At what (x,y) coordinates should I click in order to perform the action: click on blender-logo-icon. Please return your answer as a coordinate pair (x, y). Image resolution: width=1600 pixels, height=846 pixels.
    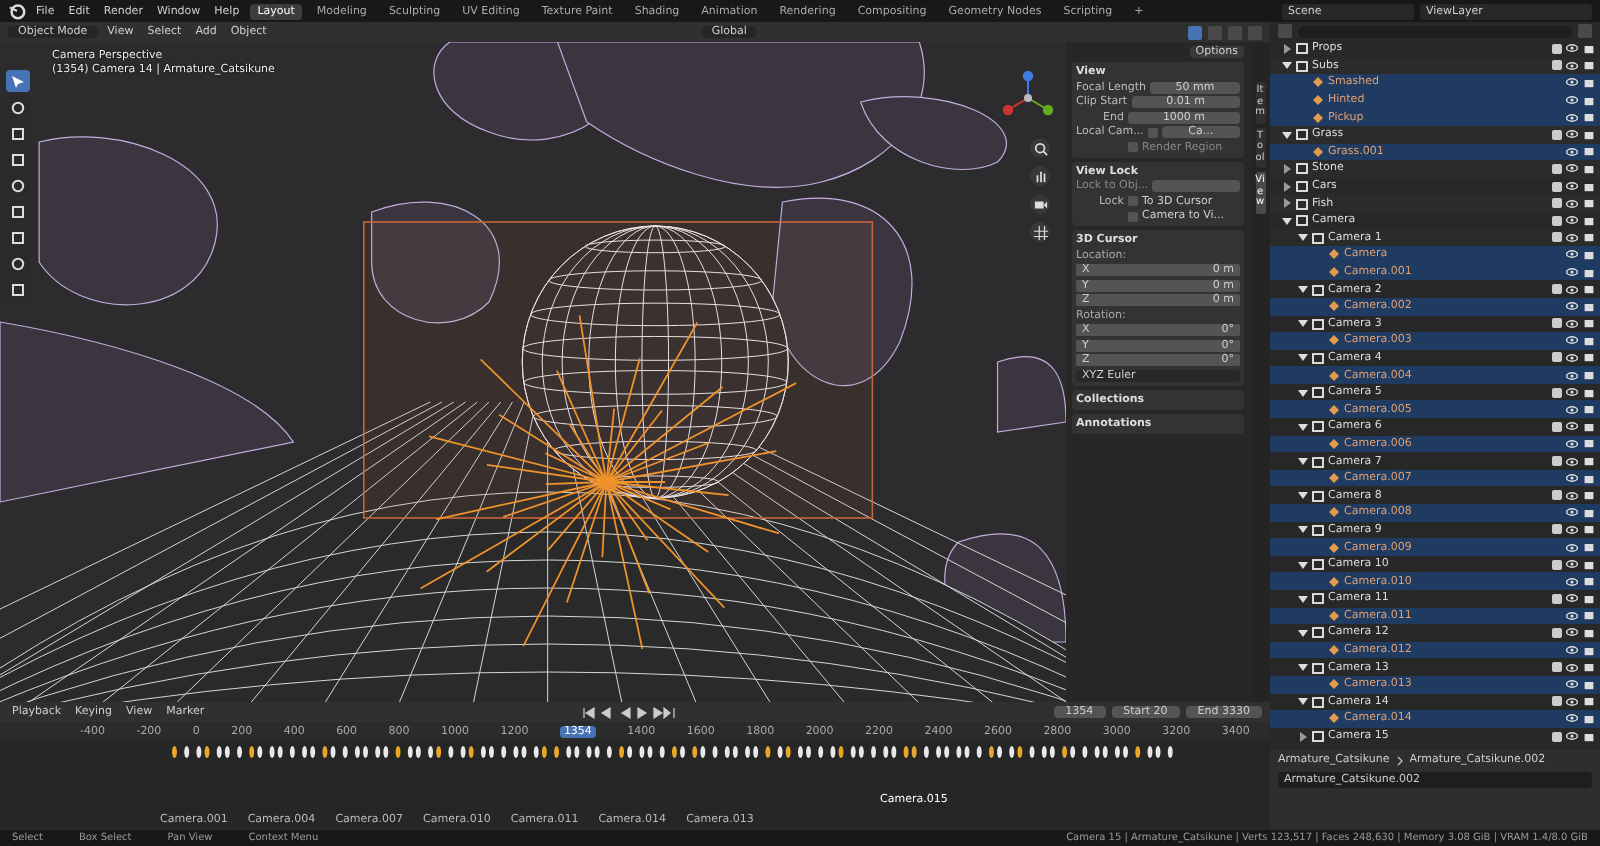
    Looking at the image, I should click on (17, 11).